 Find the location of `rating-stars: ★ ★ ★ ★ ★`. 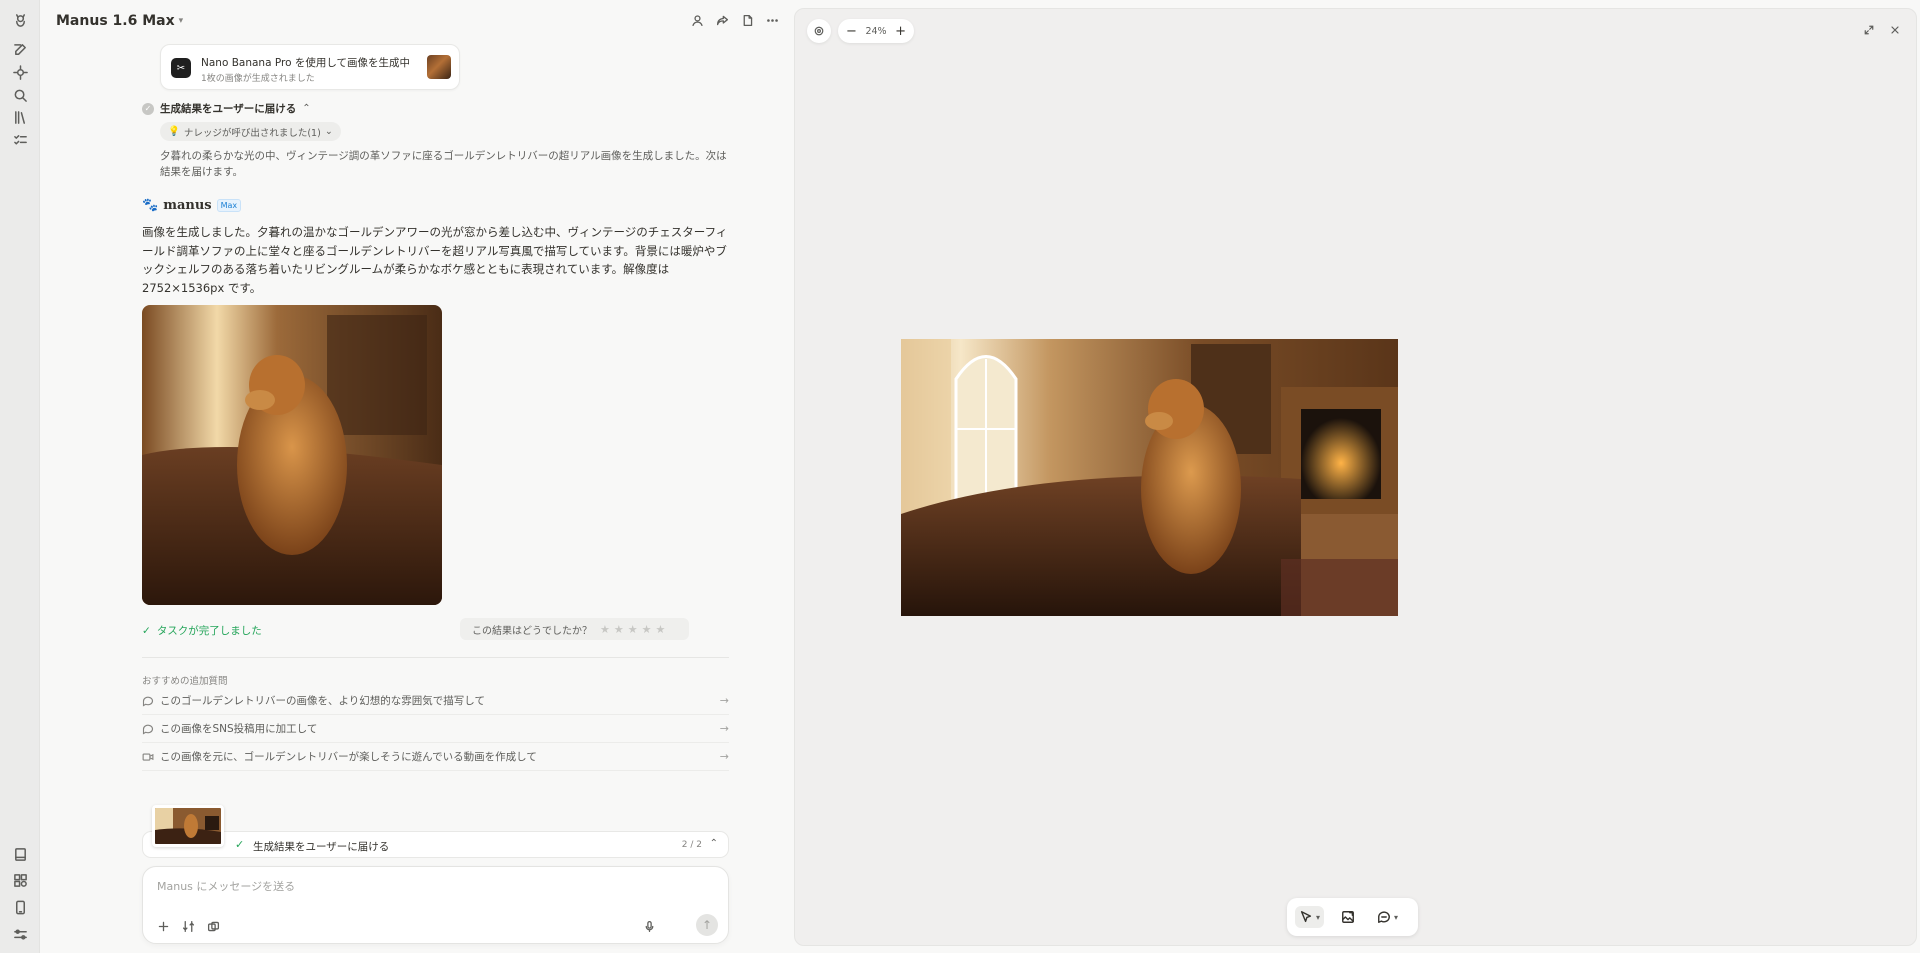

rating-stars: ★ ★ ★ ★ ★ is located at coordinates (632, 629).